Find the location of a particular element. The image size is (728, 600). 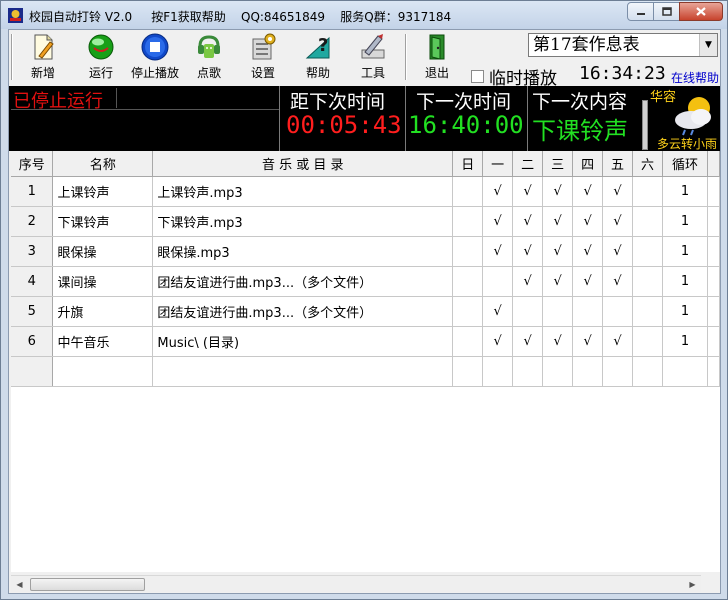

name-cell: 眼保操 is located at coordinates (103, 251).